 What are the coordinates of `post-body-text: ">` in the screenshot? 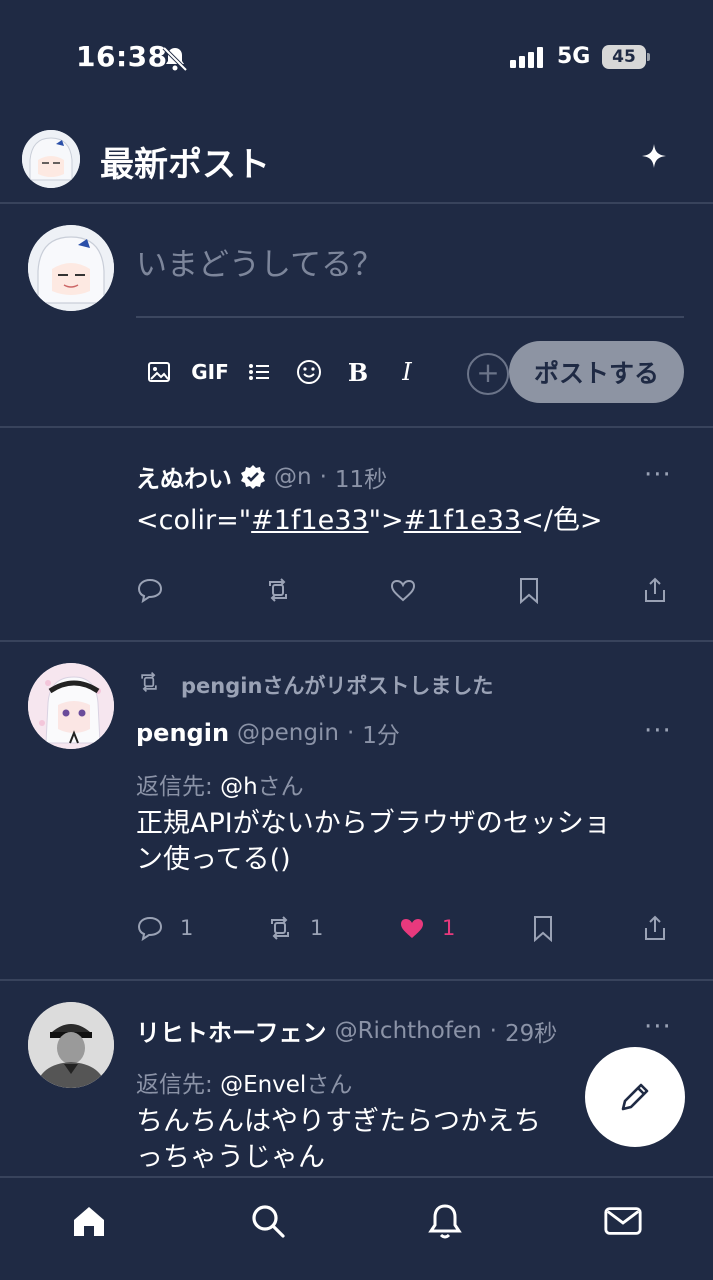 It's located at (386, 520).